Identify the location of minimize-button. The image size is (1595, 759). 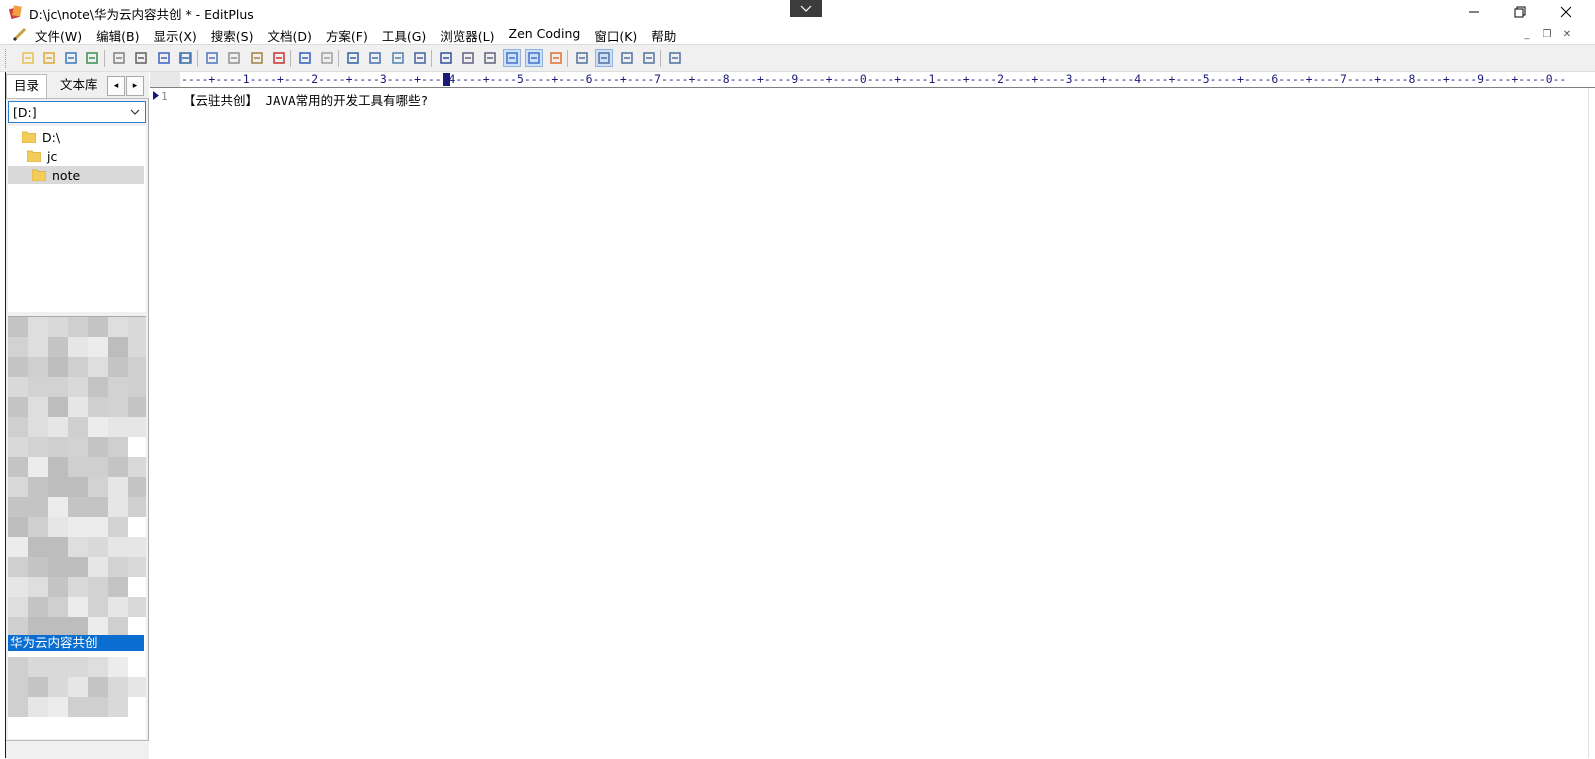
(1474, 12).